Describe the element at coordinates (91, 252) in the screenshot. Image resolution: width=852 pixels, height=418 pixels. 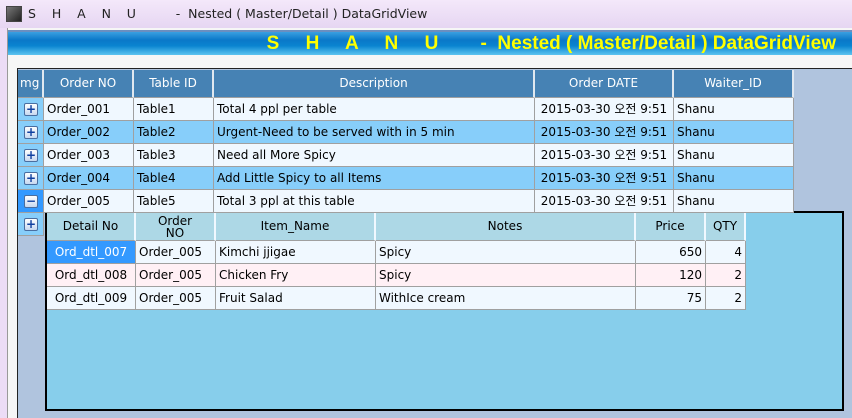
I see `detail-cell-detail-no: Ord_dtl_007` at that location.